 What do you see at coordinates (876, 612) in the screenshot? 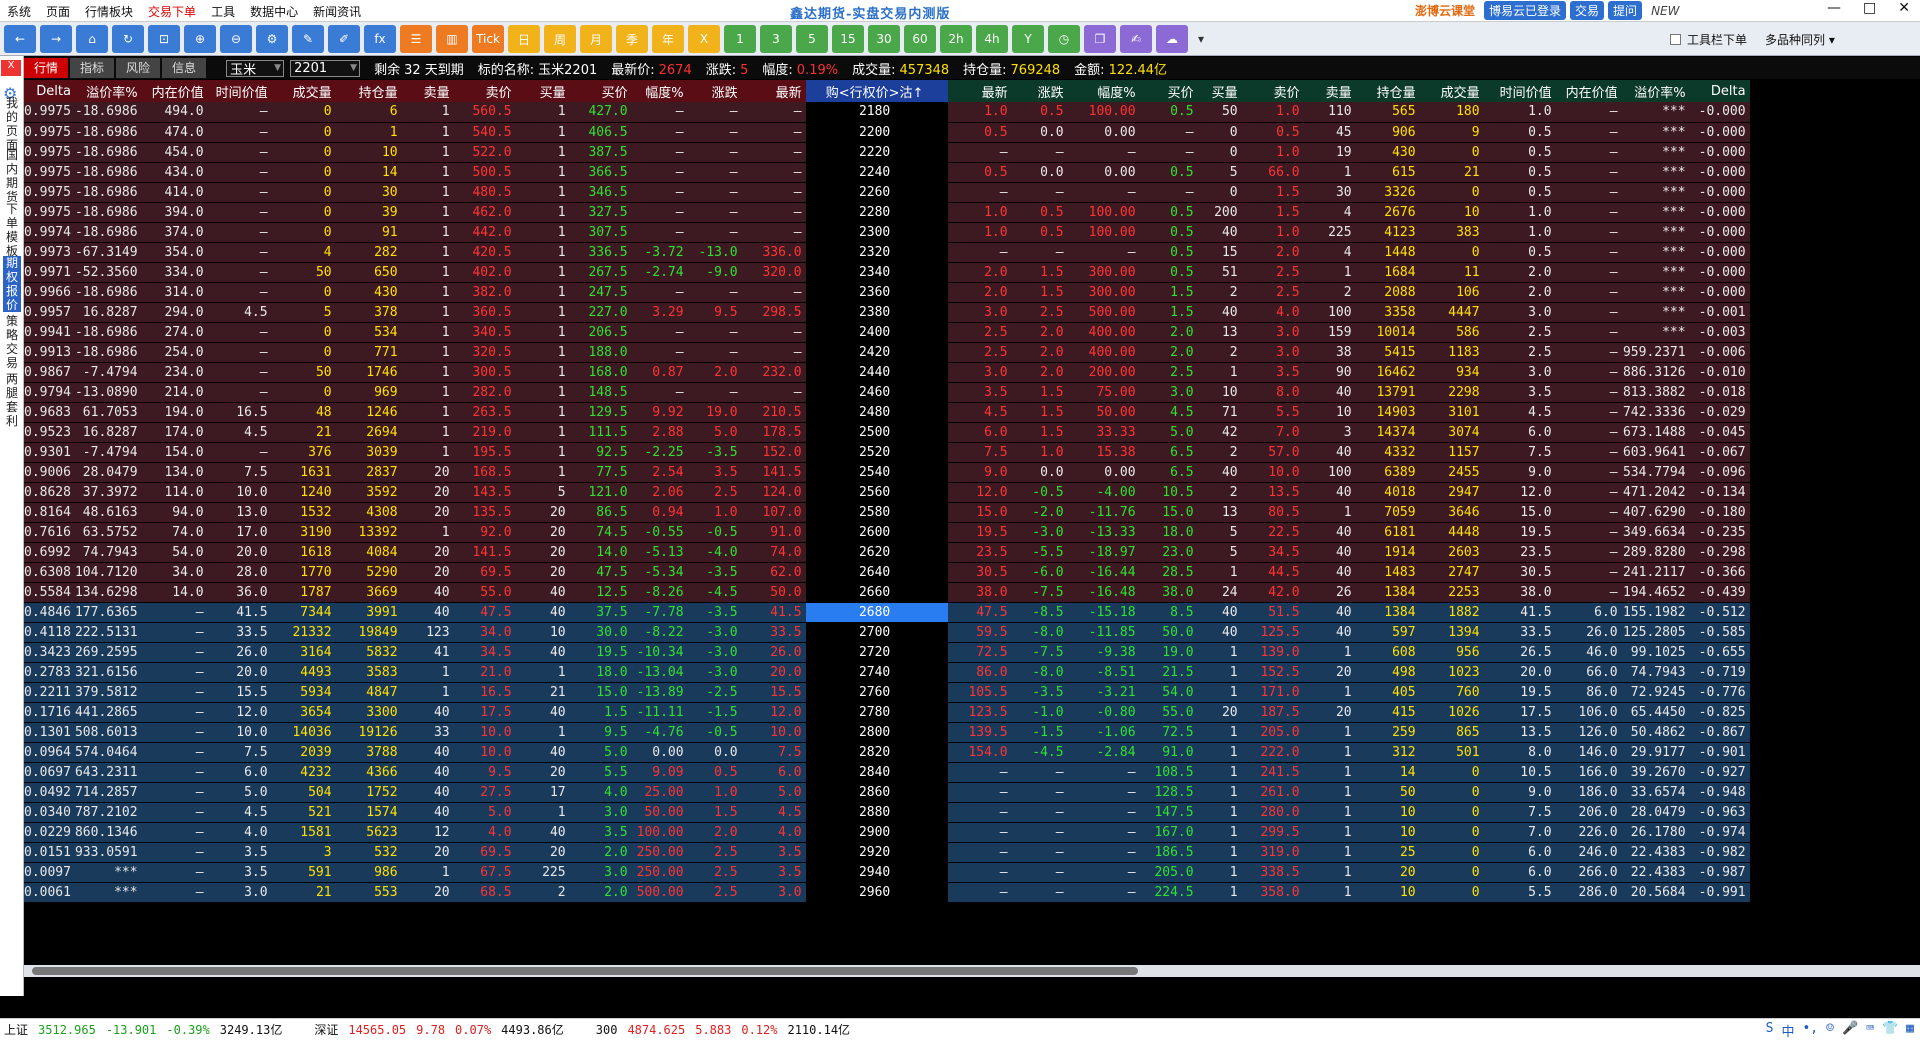
I see `strike-cell: 2680` at bounding box center [876, 612].